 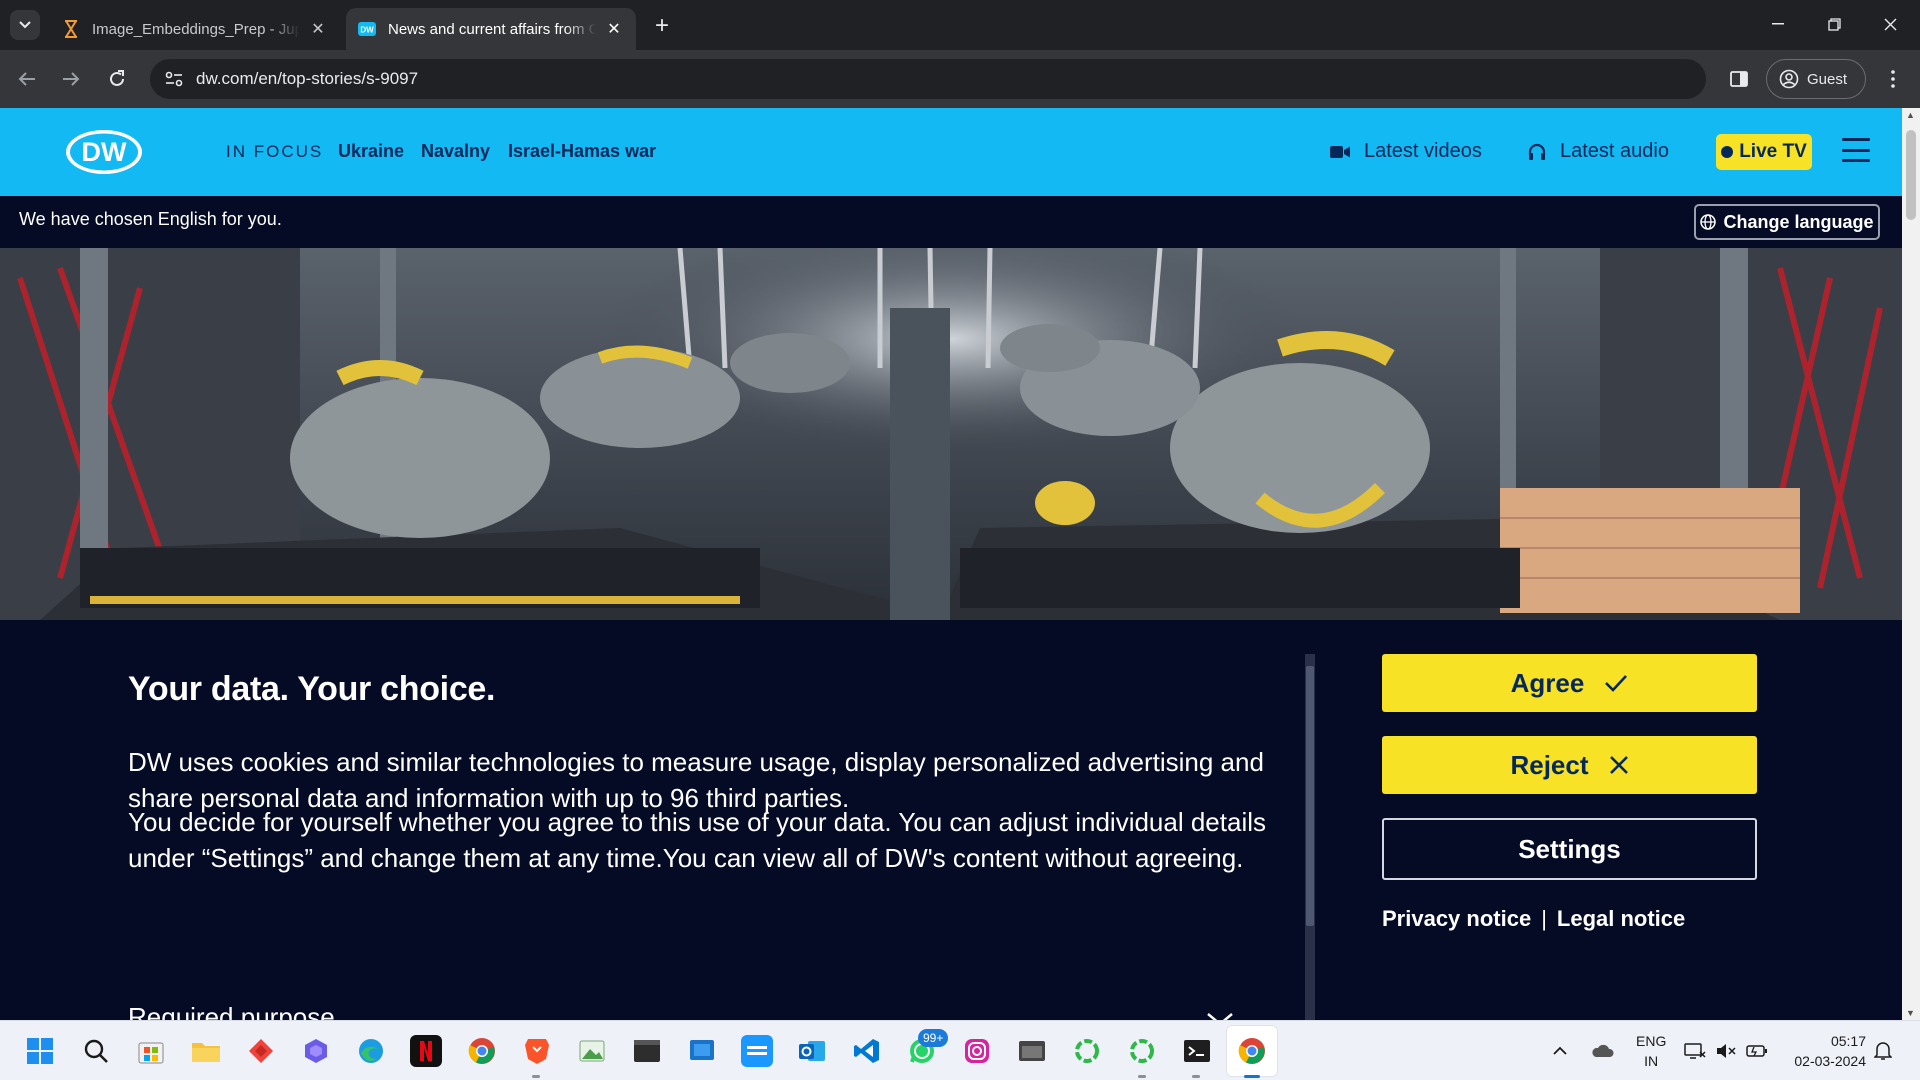 What do you see at coordinates (1764, 152) in the screenshot?
I see `live-tv-button: Live TV` at bounding box center [1764, 152].